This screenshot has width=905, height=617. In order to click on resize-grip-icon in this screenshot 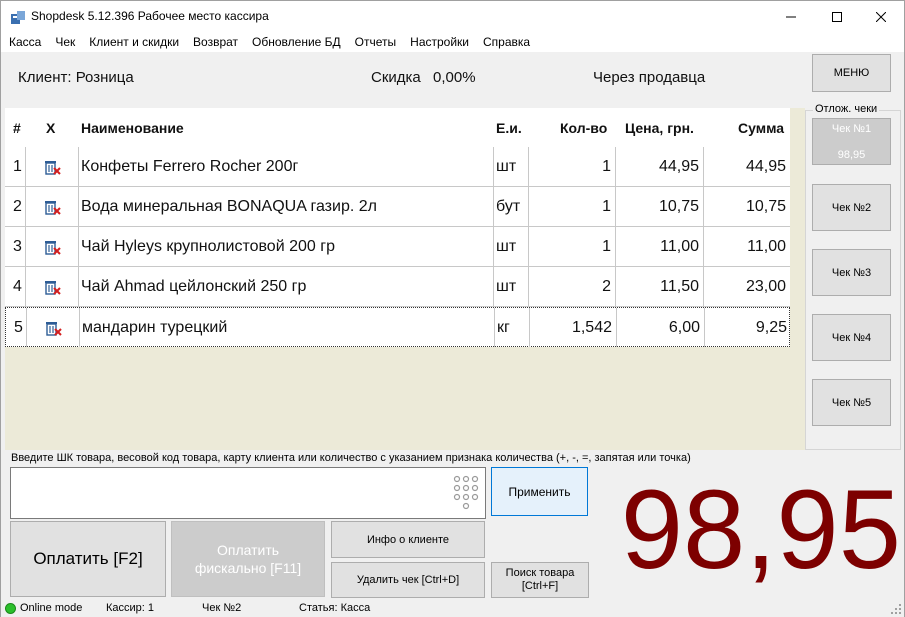, I will do `click(896, 609)`.